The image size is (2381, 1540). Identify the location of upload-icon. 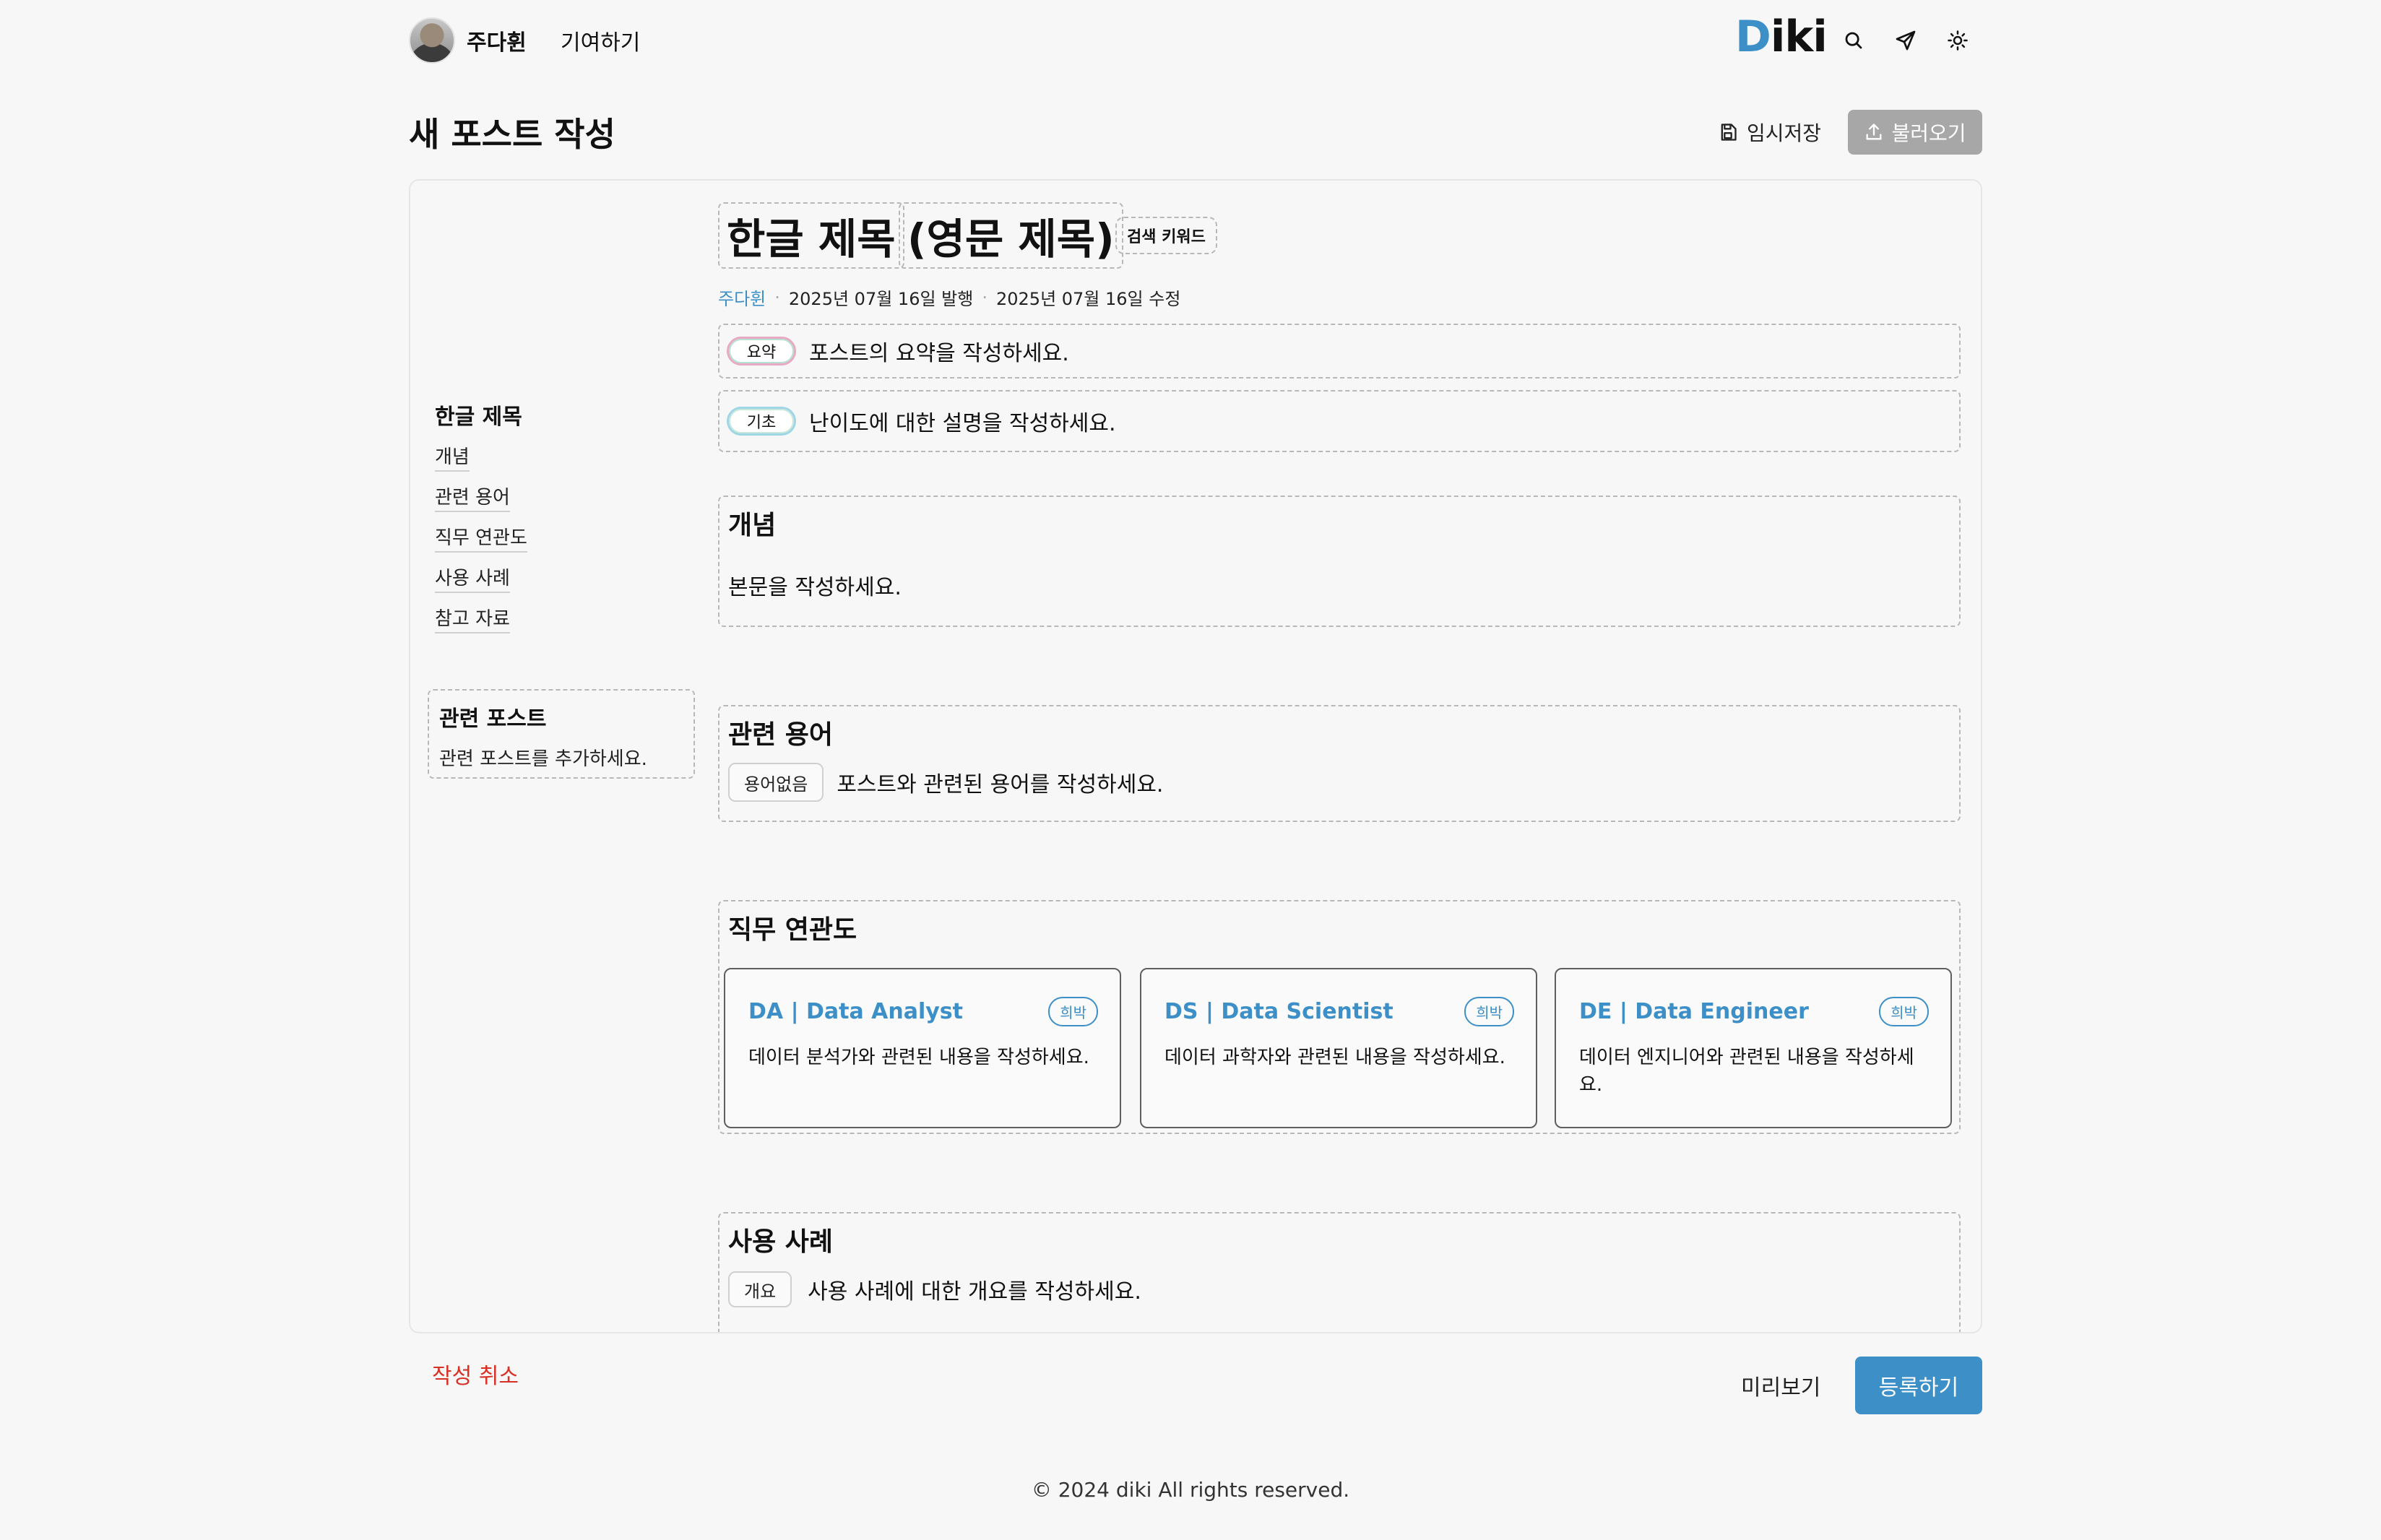
(1874, 132).